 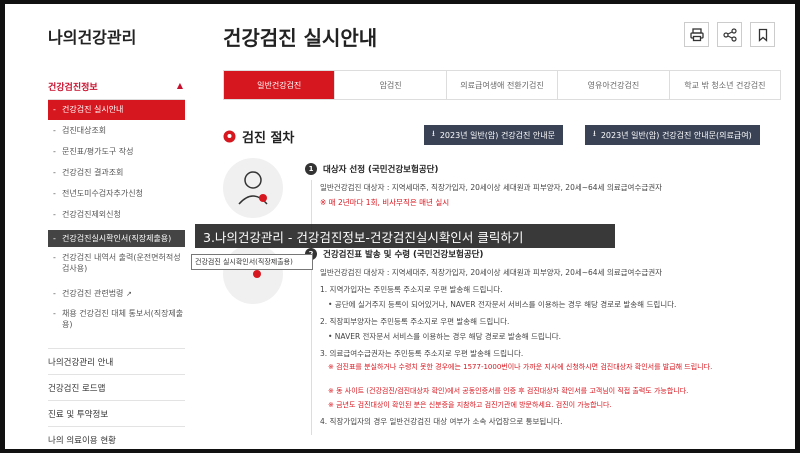 What do you see at coordinates (73, 88) in the screenshot?
I see `sidebar-section-label: 건강검진정보` at bounding box center [73, 88].